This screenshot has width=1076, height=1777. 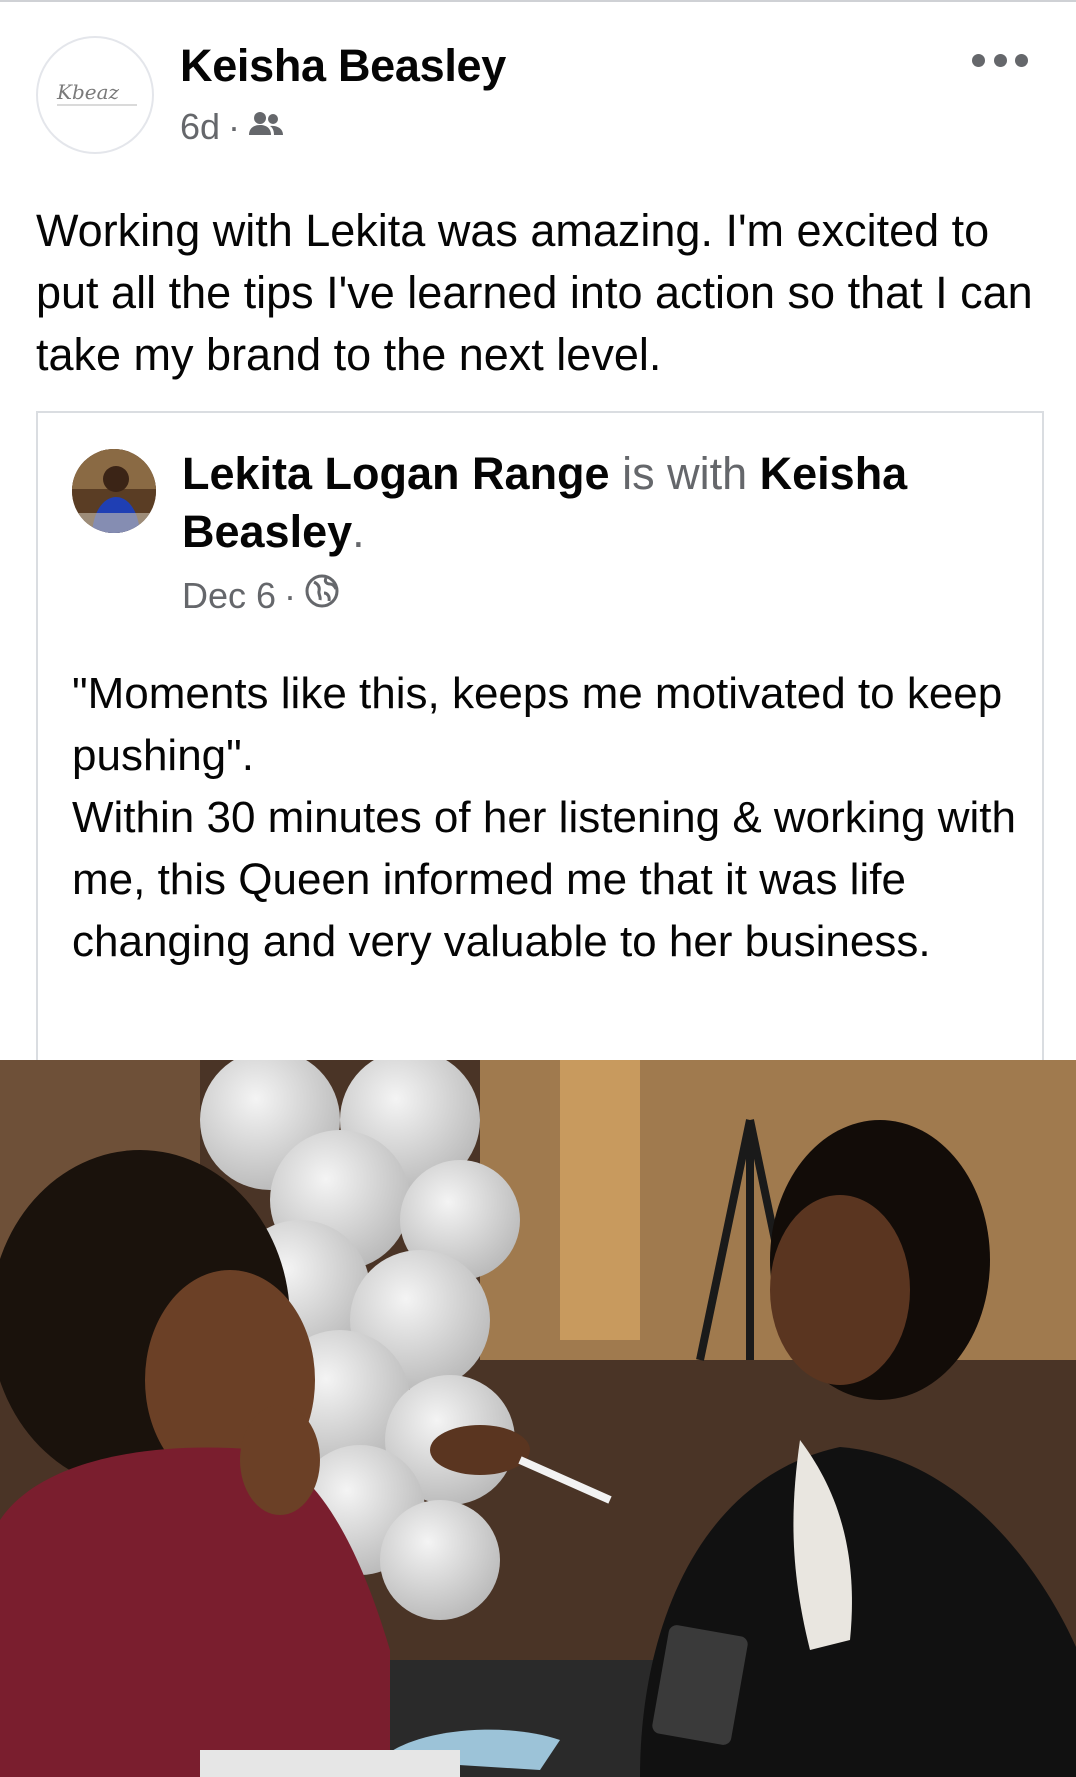 I want to click on author-name: Keisha Beasley, so click(x=343, y=66).